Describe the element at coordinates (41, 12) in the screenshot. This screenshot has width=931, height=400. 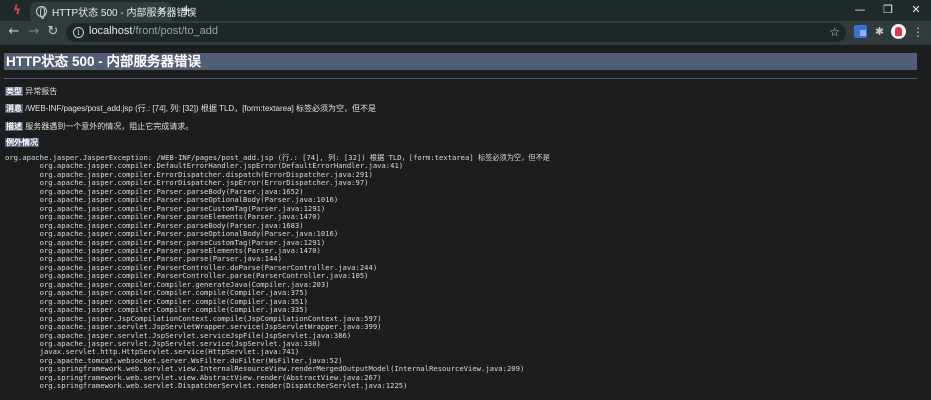
I see `globe-icon` at that location.